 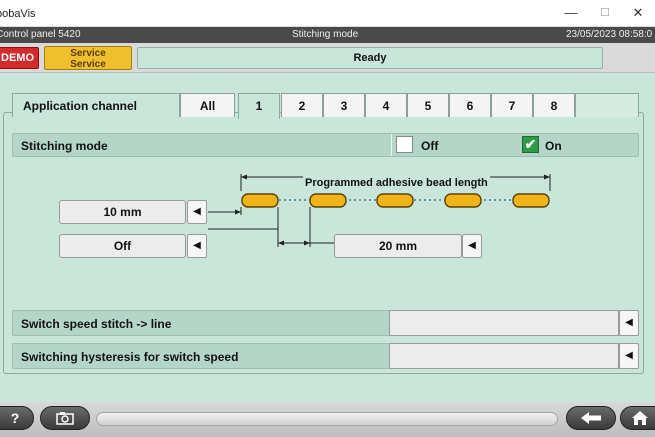 I want to click on service-button: Service Service, so click(x=88, y=58).